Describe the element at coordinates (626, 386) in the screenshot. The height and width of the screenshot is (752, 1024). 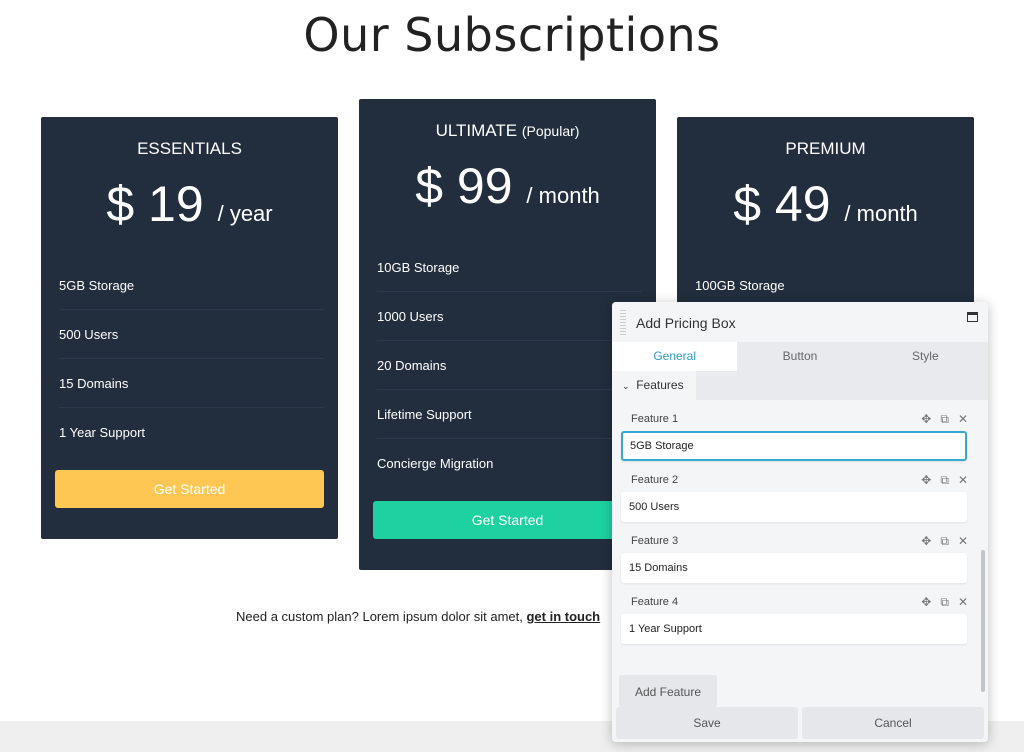
I see `chevron-down-icon: ⌄` at that location.